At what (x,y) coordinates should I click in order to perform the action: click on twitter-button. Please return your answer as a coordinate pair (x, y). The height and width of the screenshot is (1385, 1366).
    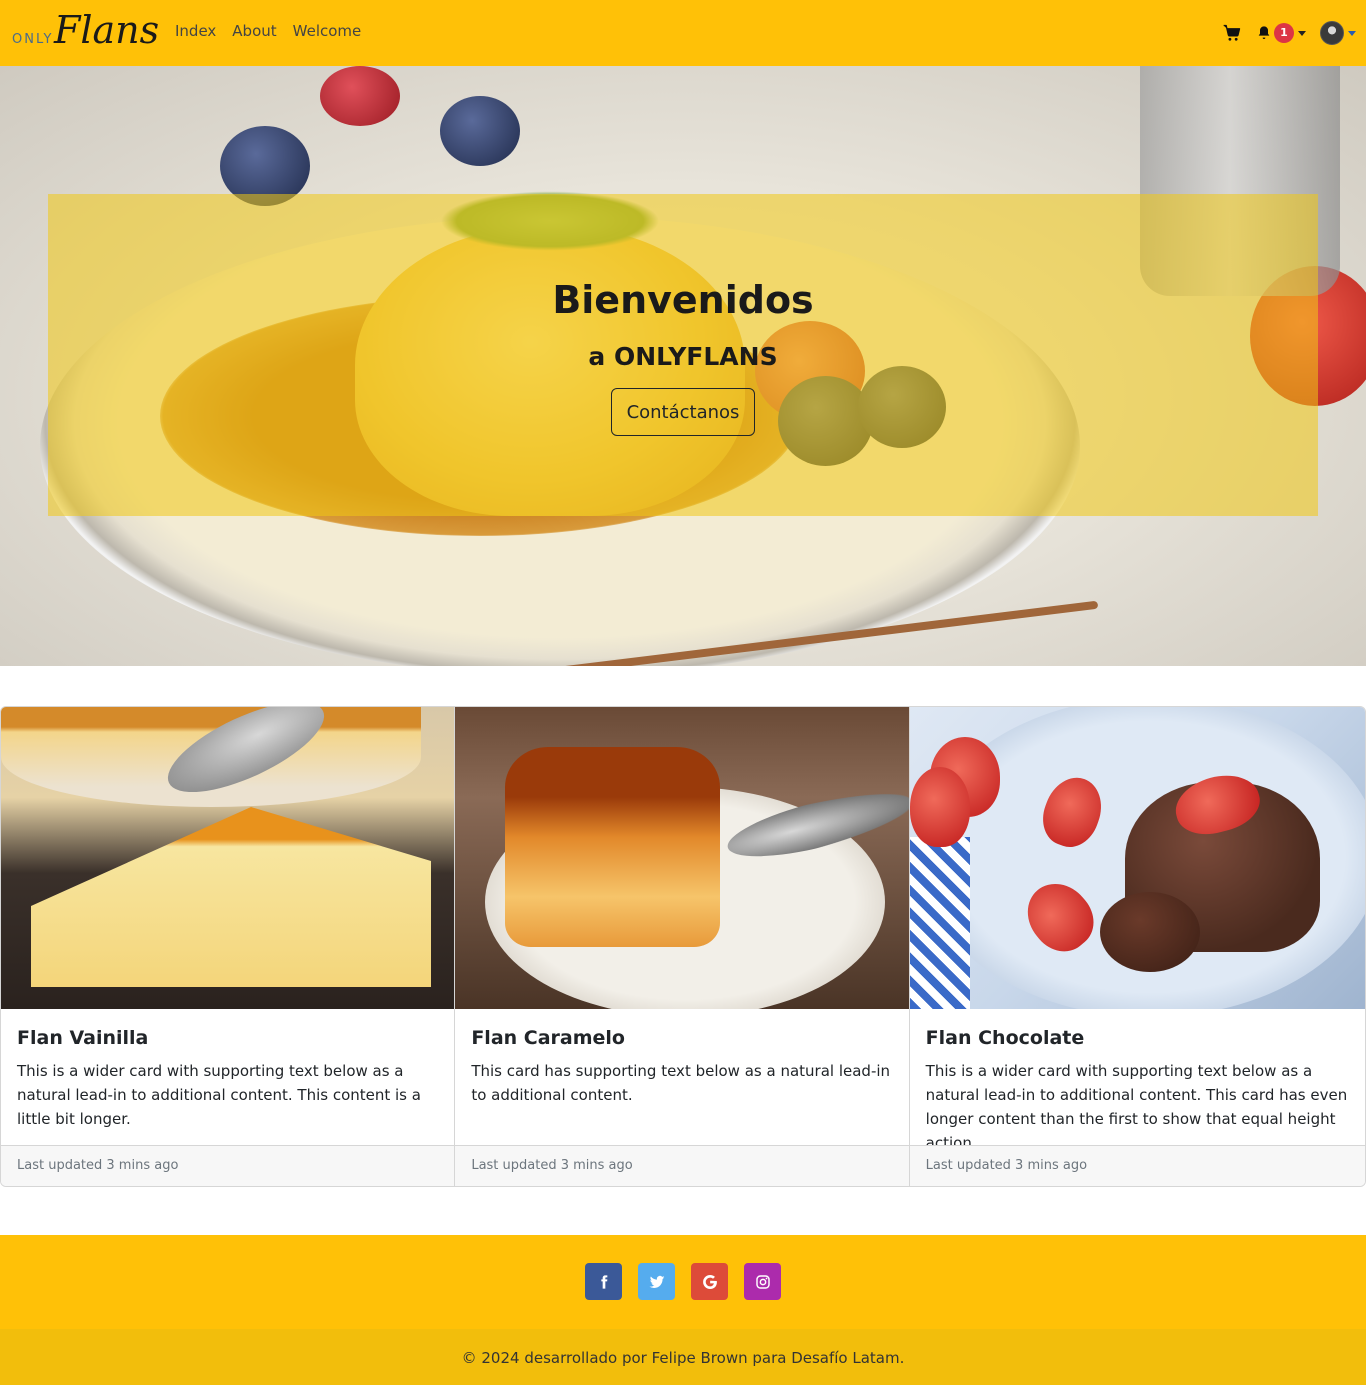
    Looking at the image, I should click on (656, 1281).